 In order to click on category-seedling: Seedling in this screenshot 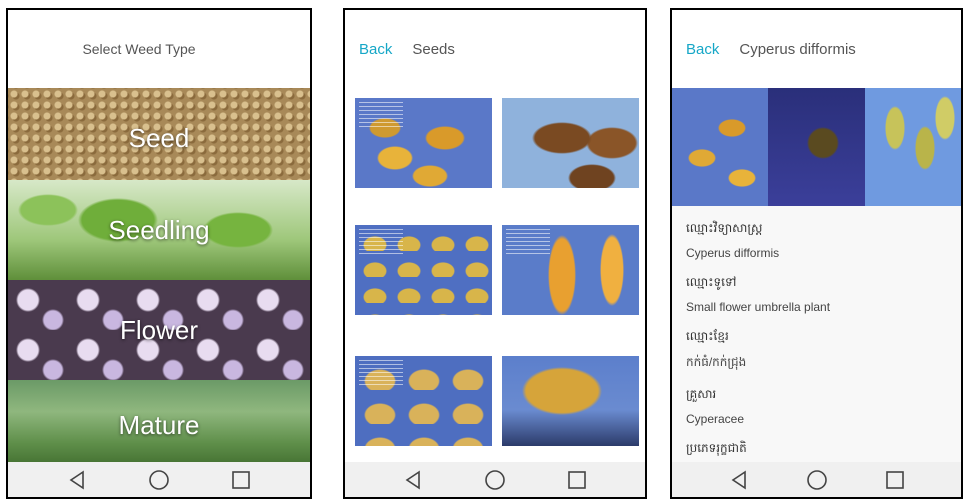, I will do `click(159, 230)`.